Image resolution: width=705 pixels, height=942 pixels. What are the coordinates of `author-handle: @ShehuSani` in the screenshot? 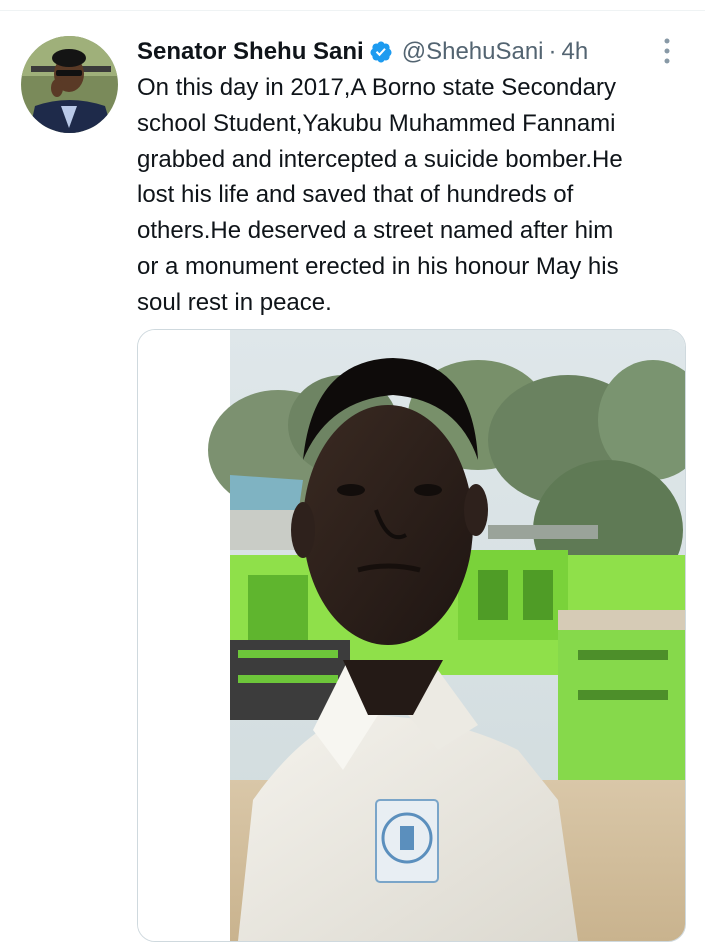 It's located at (473, 52).